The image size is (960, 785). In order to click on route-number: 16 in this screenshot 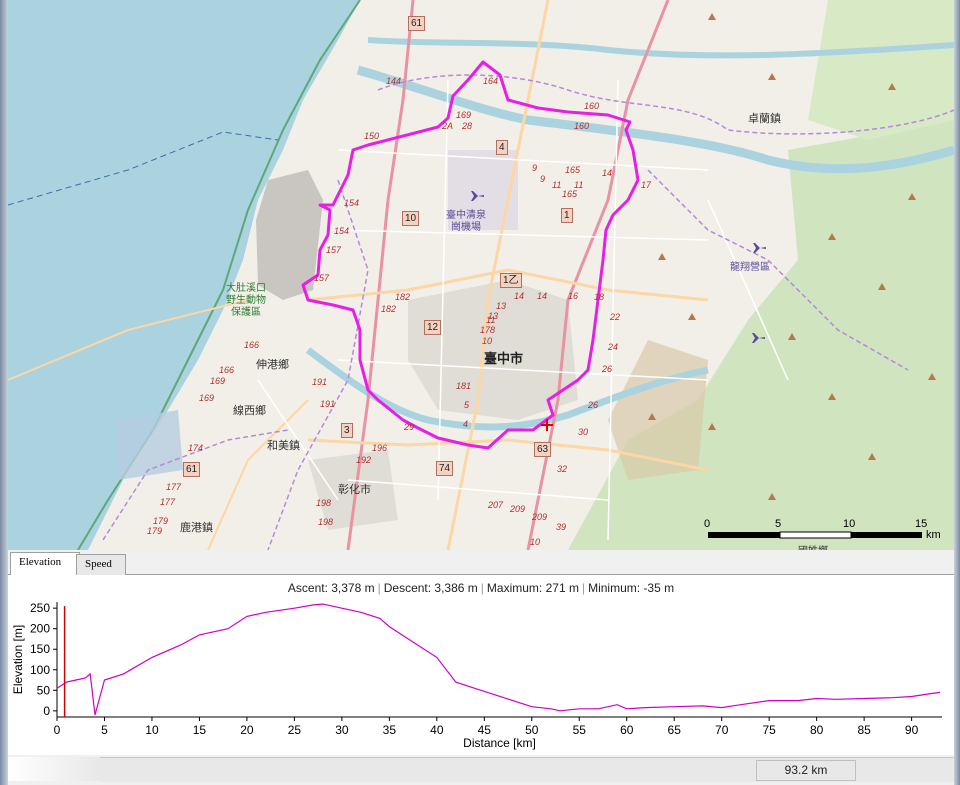, I will do `click(573, 296)`.